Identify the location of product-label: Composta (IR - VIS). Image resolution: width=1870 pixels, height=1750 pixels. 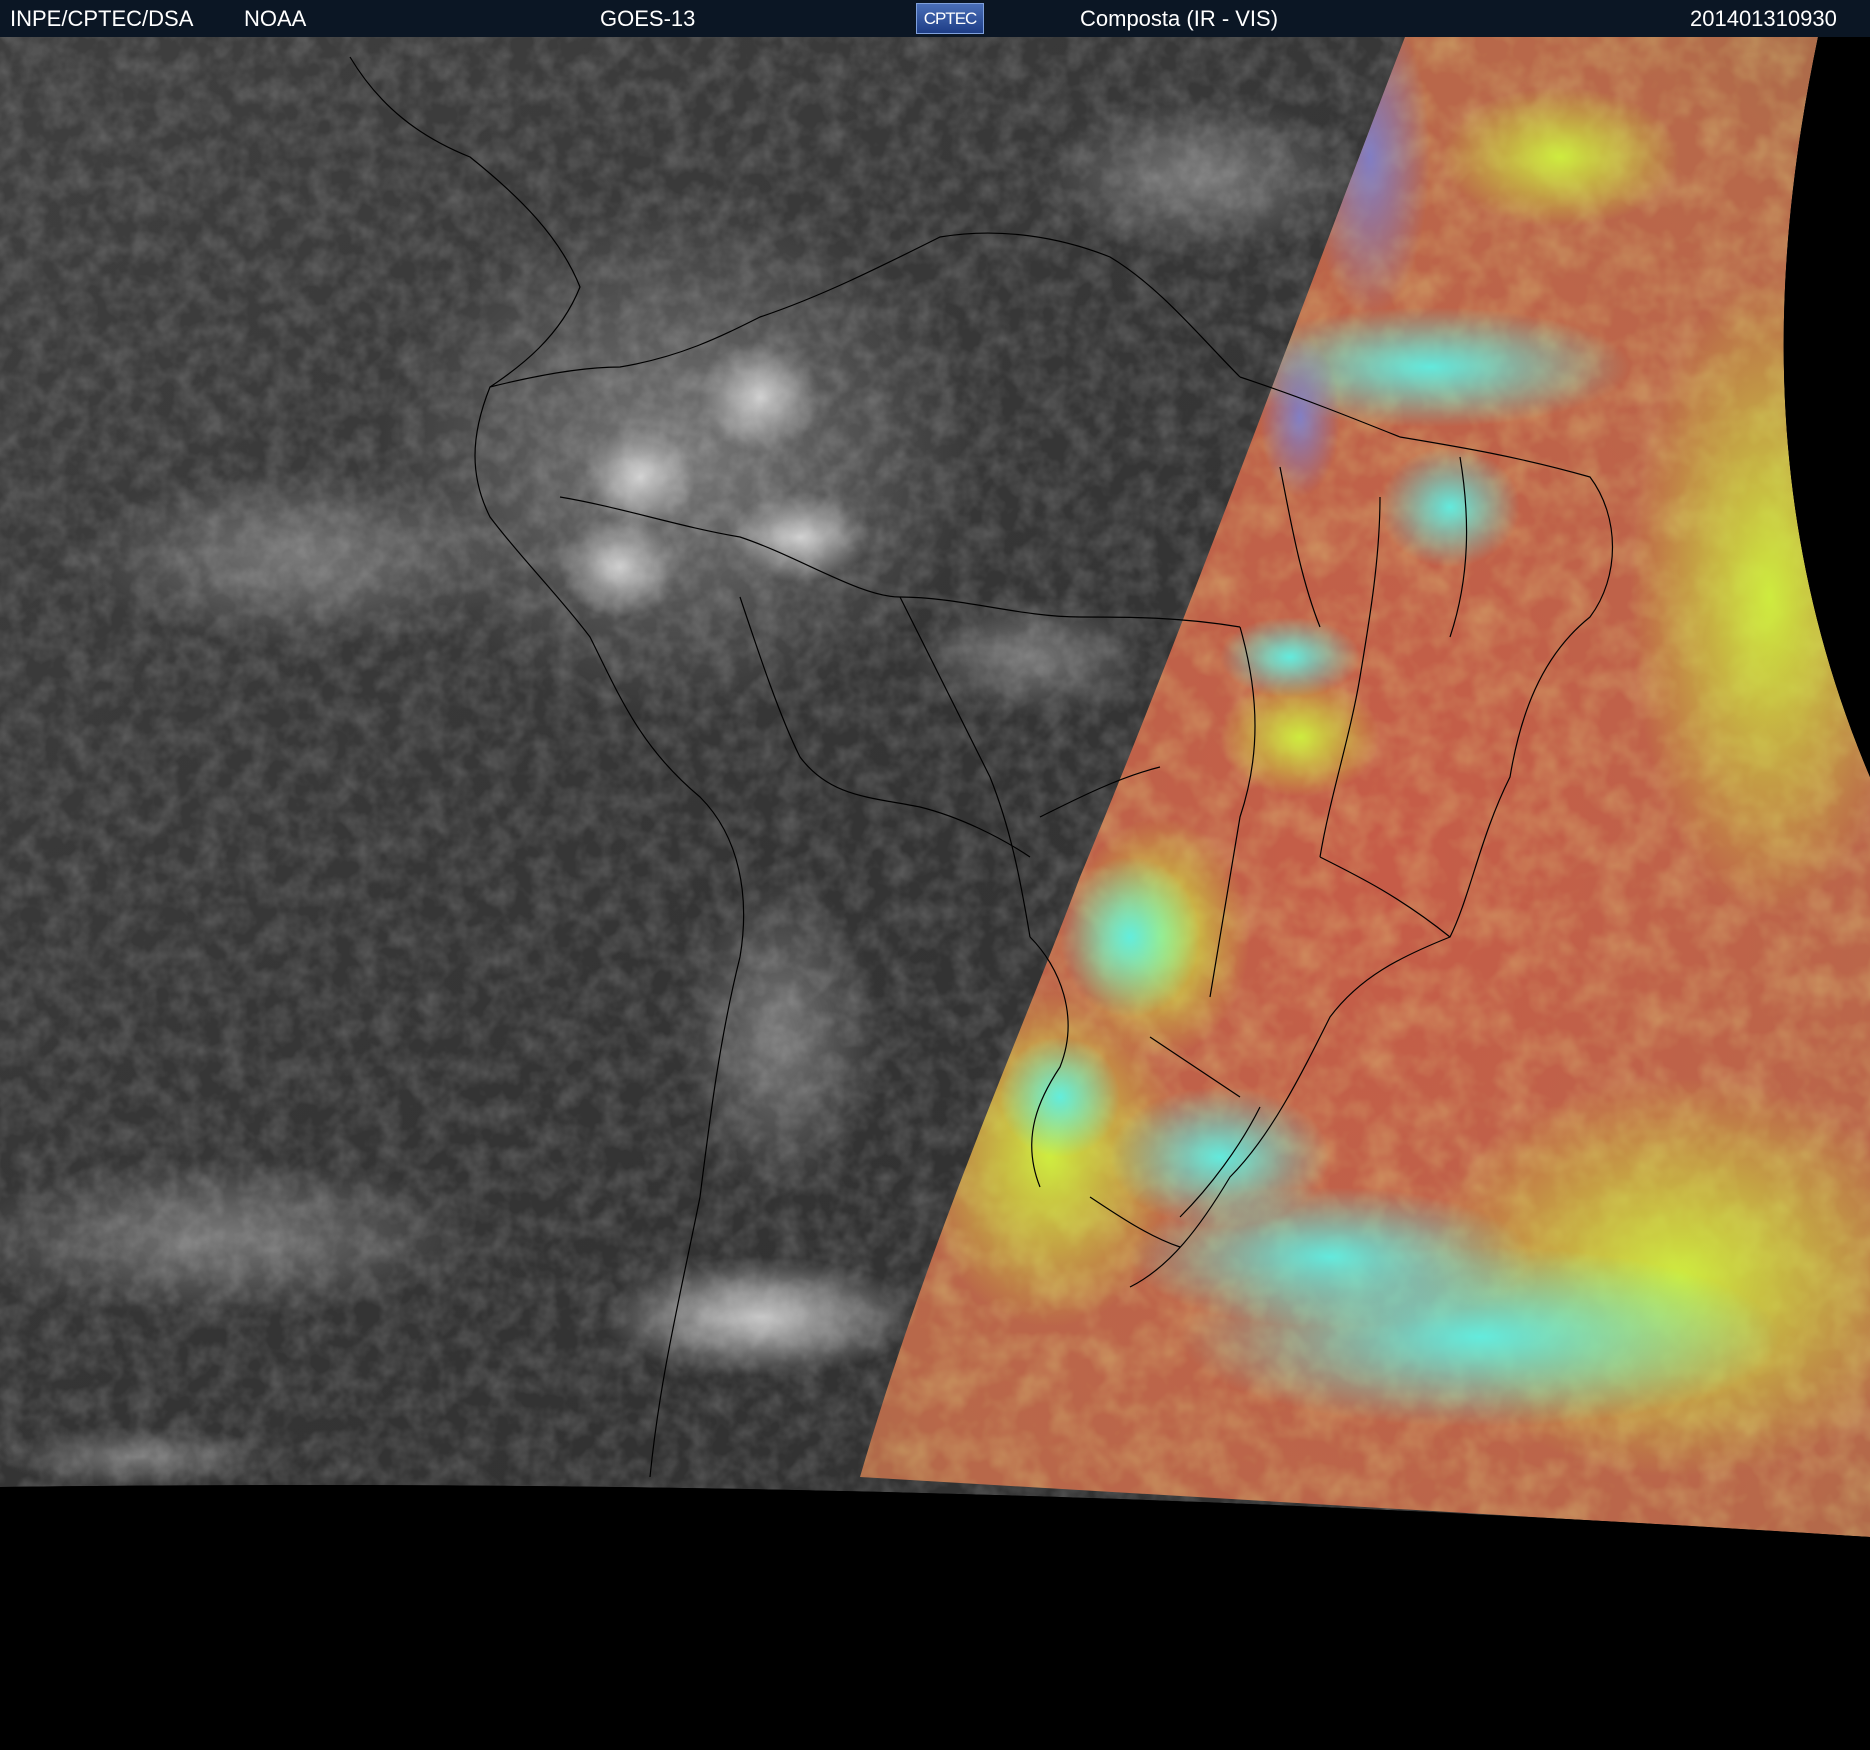
(1179, 18).